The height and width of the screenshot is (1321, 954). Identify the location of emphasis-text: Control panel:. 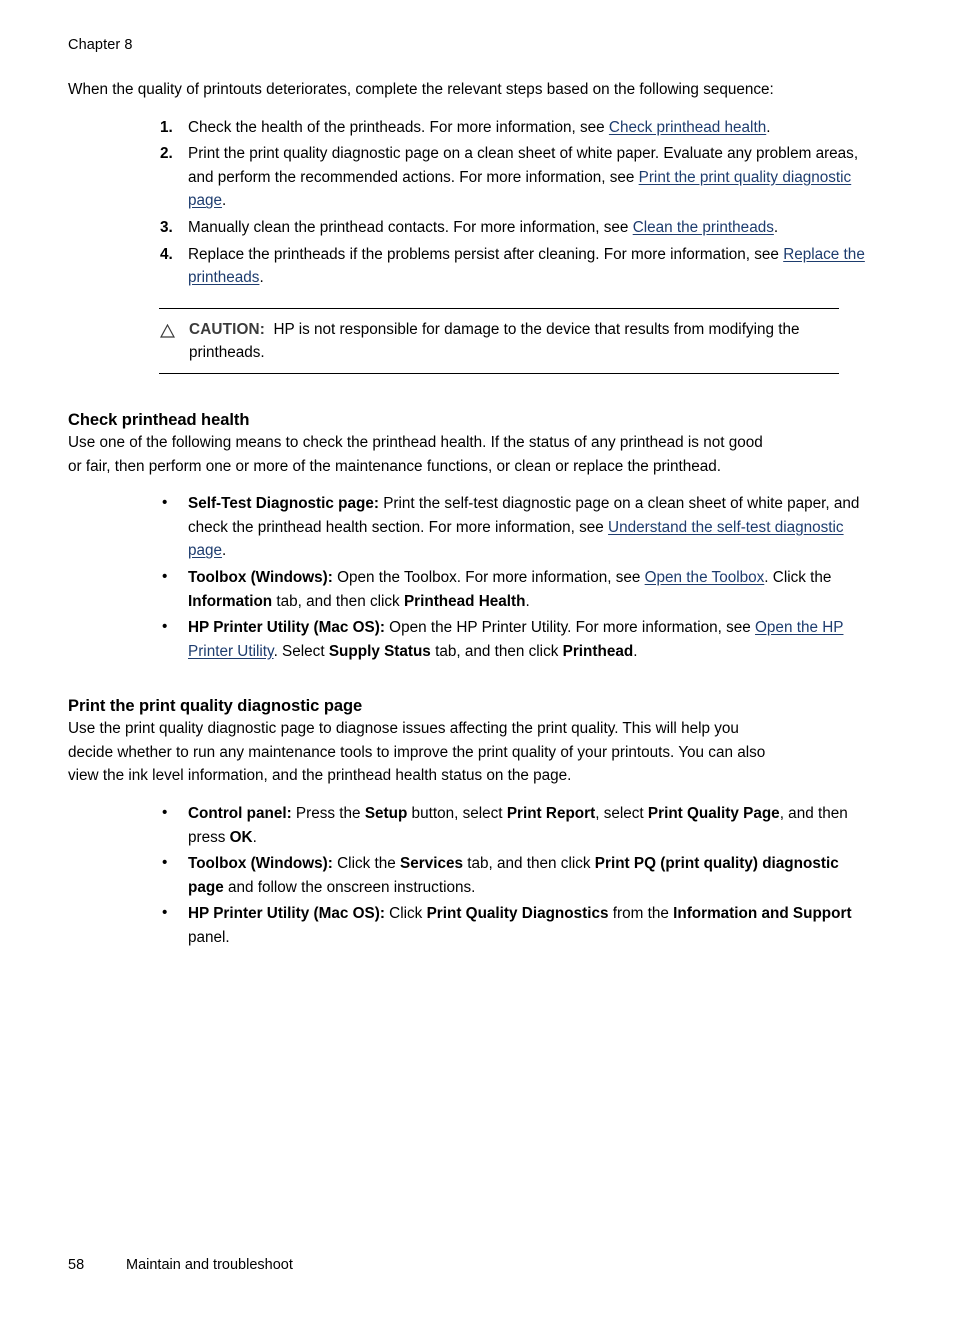
(240, 814).